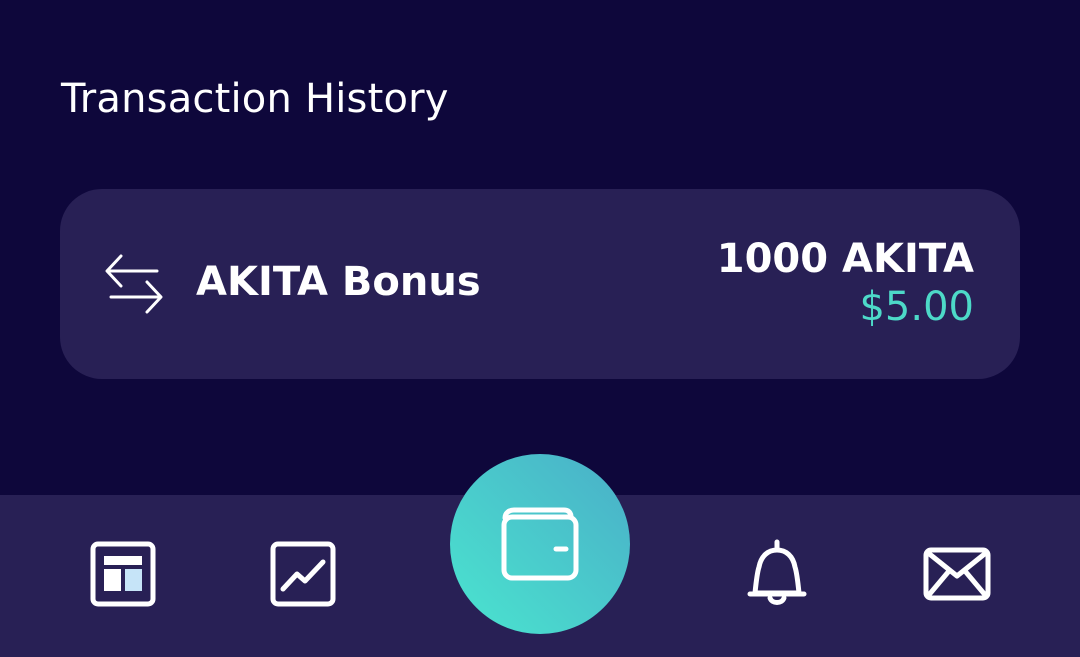 The image size is (1080, 657). I want to click on section-title: Transaction History, so click(255, 99).